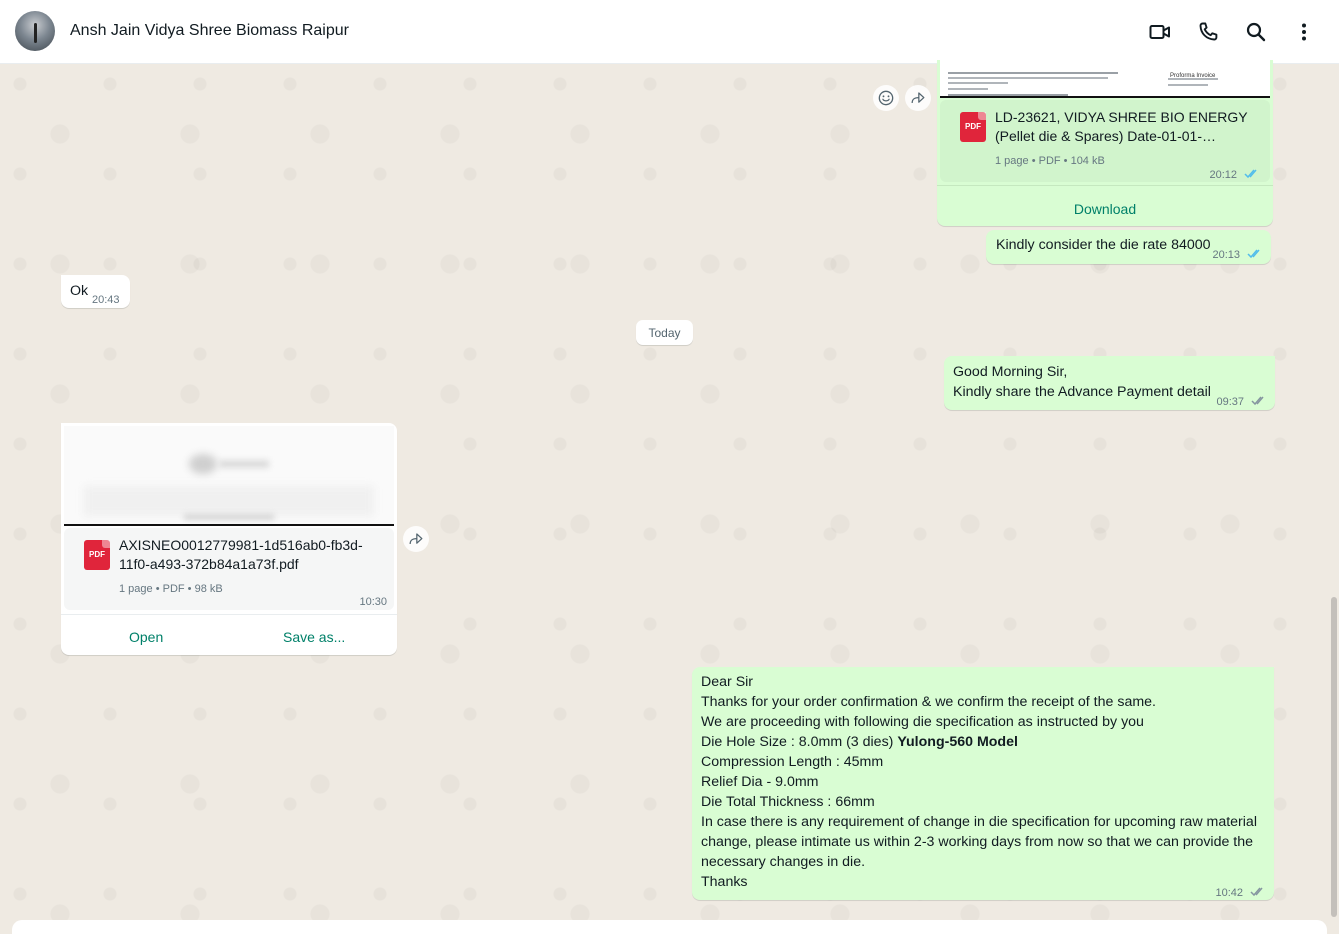 The height and width of the screenshot is (934, 1339). Describe the element at coordinates (669, 32) in the screenshot. I see `chat-header: Ansh Jain Vidya Shree Biomass Raipur` at that location.